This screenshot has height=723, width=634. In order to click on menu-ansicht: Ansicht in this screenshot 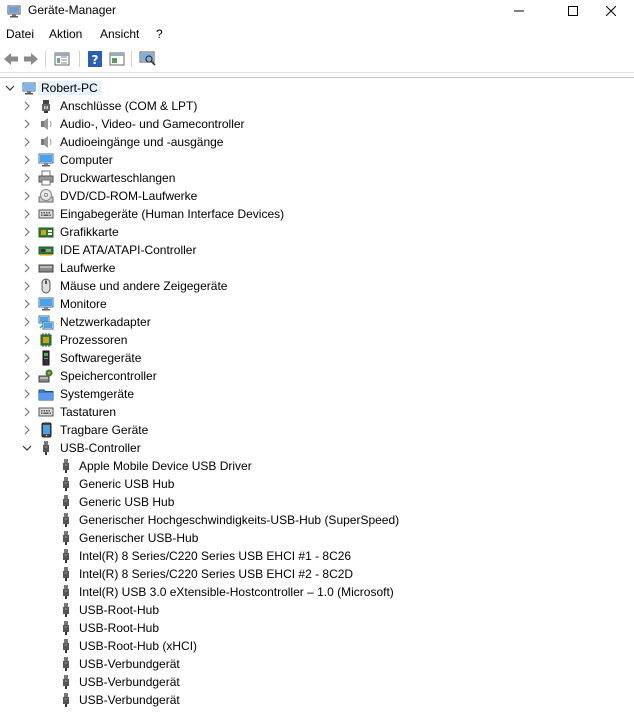, I will do `click(119, 34)`.